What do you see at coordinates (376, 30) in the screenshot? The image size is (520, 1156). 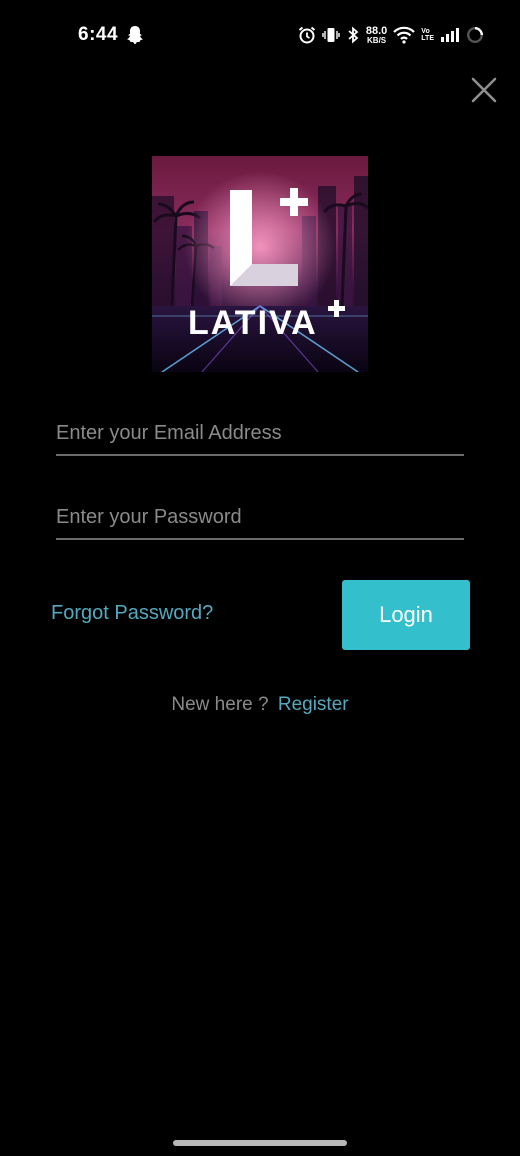 I see `network-speed-value: 88.0` at bounding box center [376, 30].